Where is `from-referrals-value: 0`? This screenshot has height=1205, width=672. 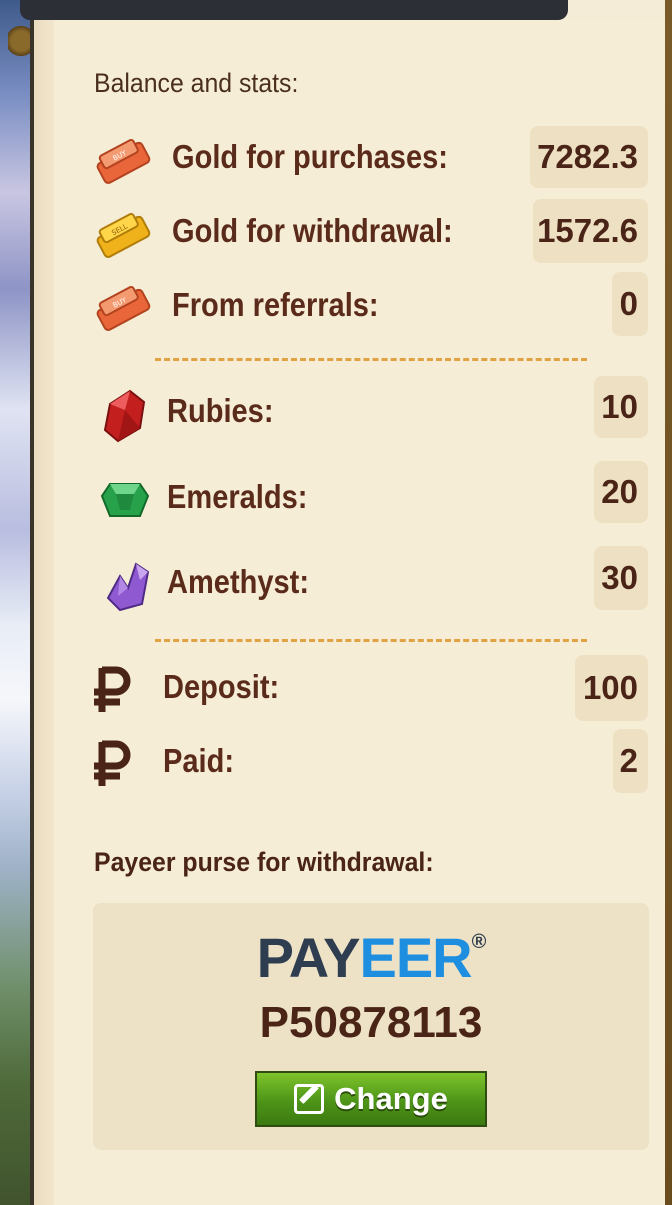 from-referrals-value: 0 is located at coordinates (630, 304).